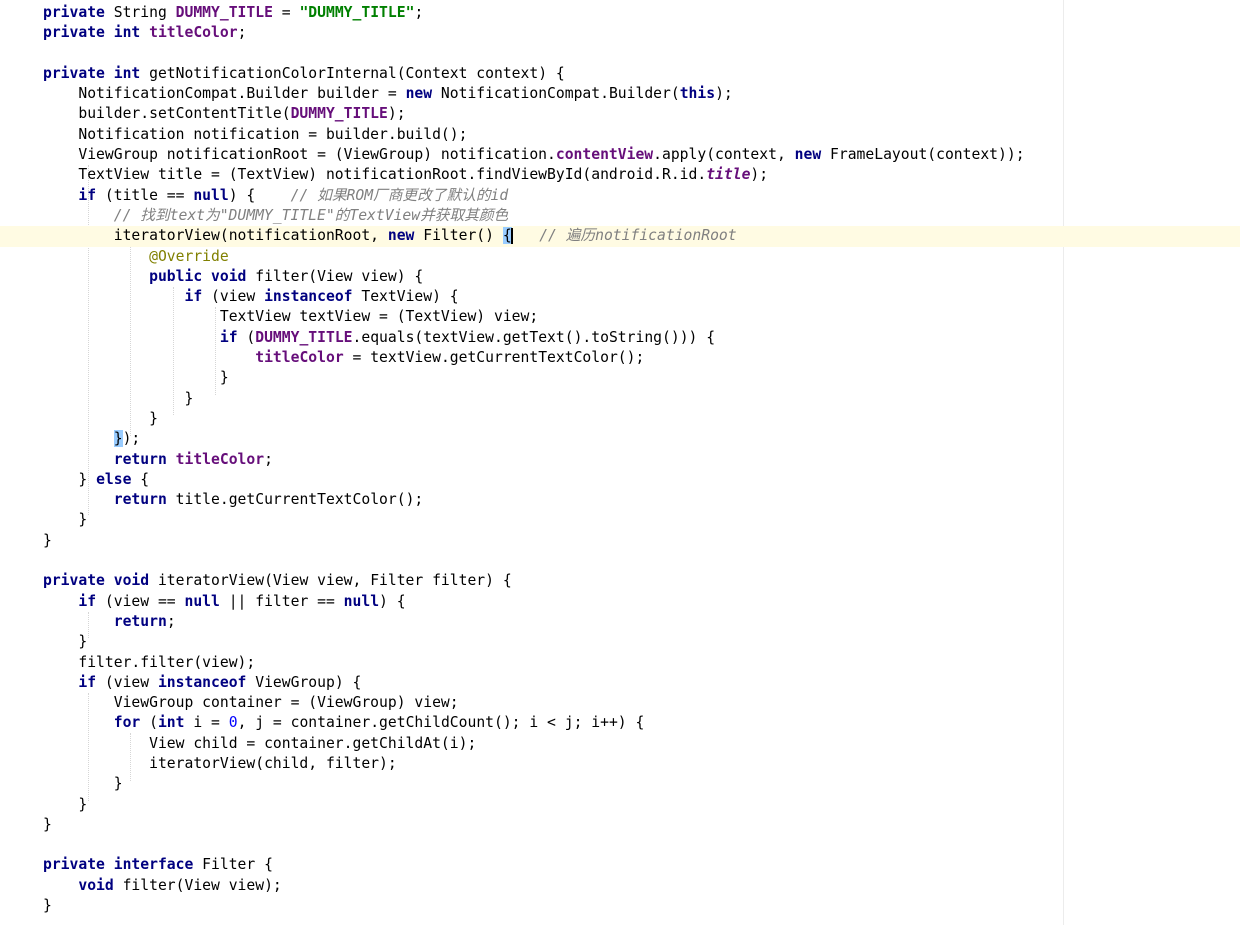 Image resolution: width=1240 pixels, height=925 pixels. Describe the element at coordinates (211, 195) in the screenshot. I see `code-token-kw: null` at that location.